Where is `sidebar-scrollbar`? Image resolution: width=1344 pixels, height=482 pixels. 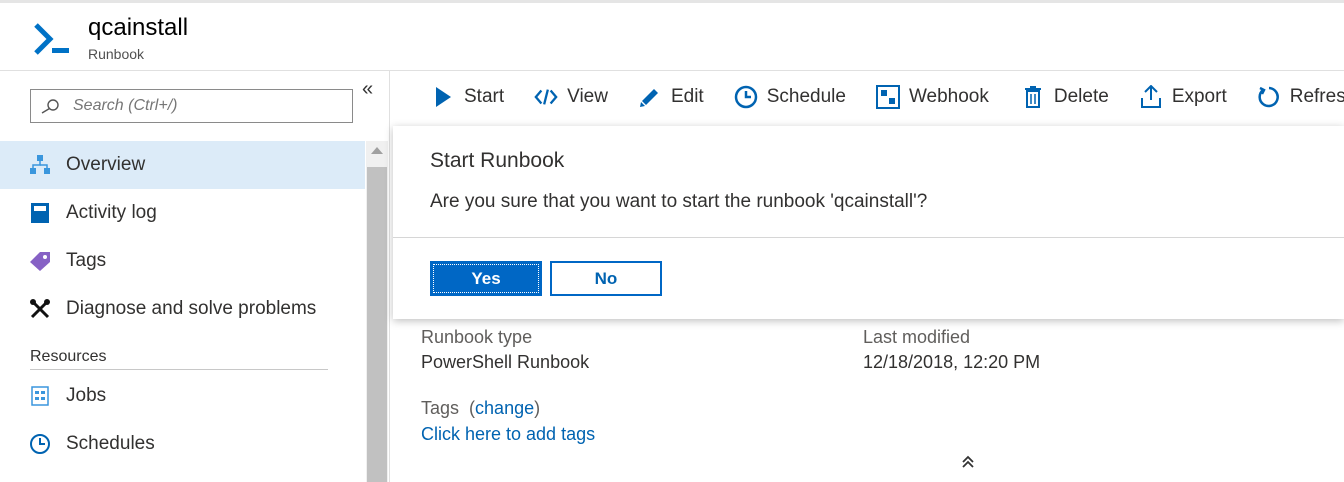
sidebar-scrollbar is located at coordinates (377, 311).